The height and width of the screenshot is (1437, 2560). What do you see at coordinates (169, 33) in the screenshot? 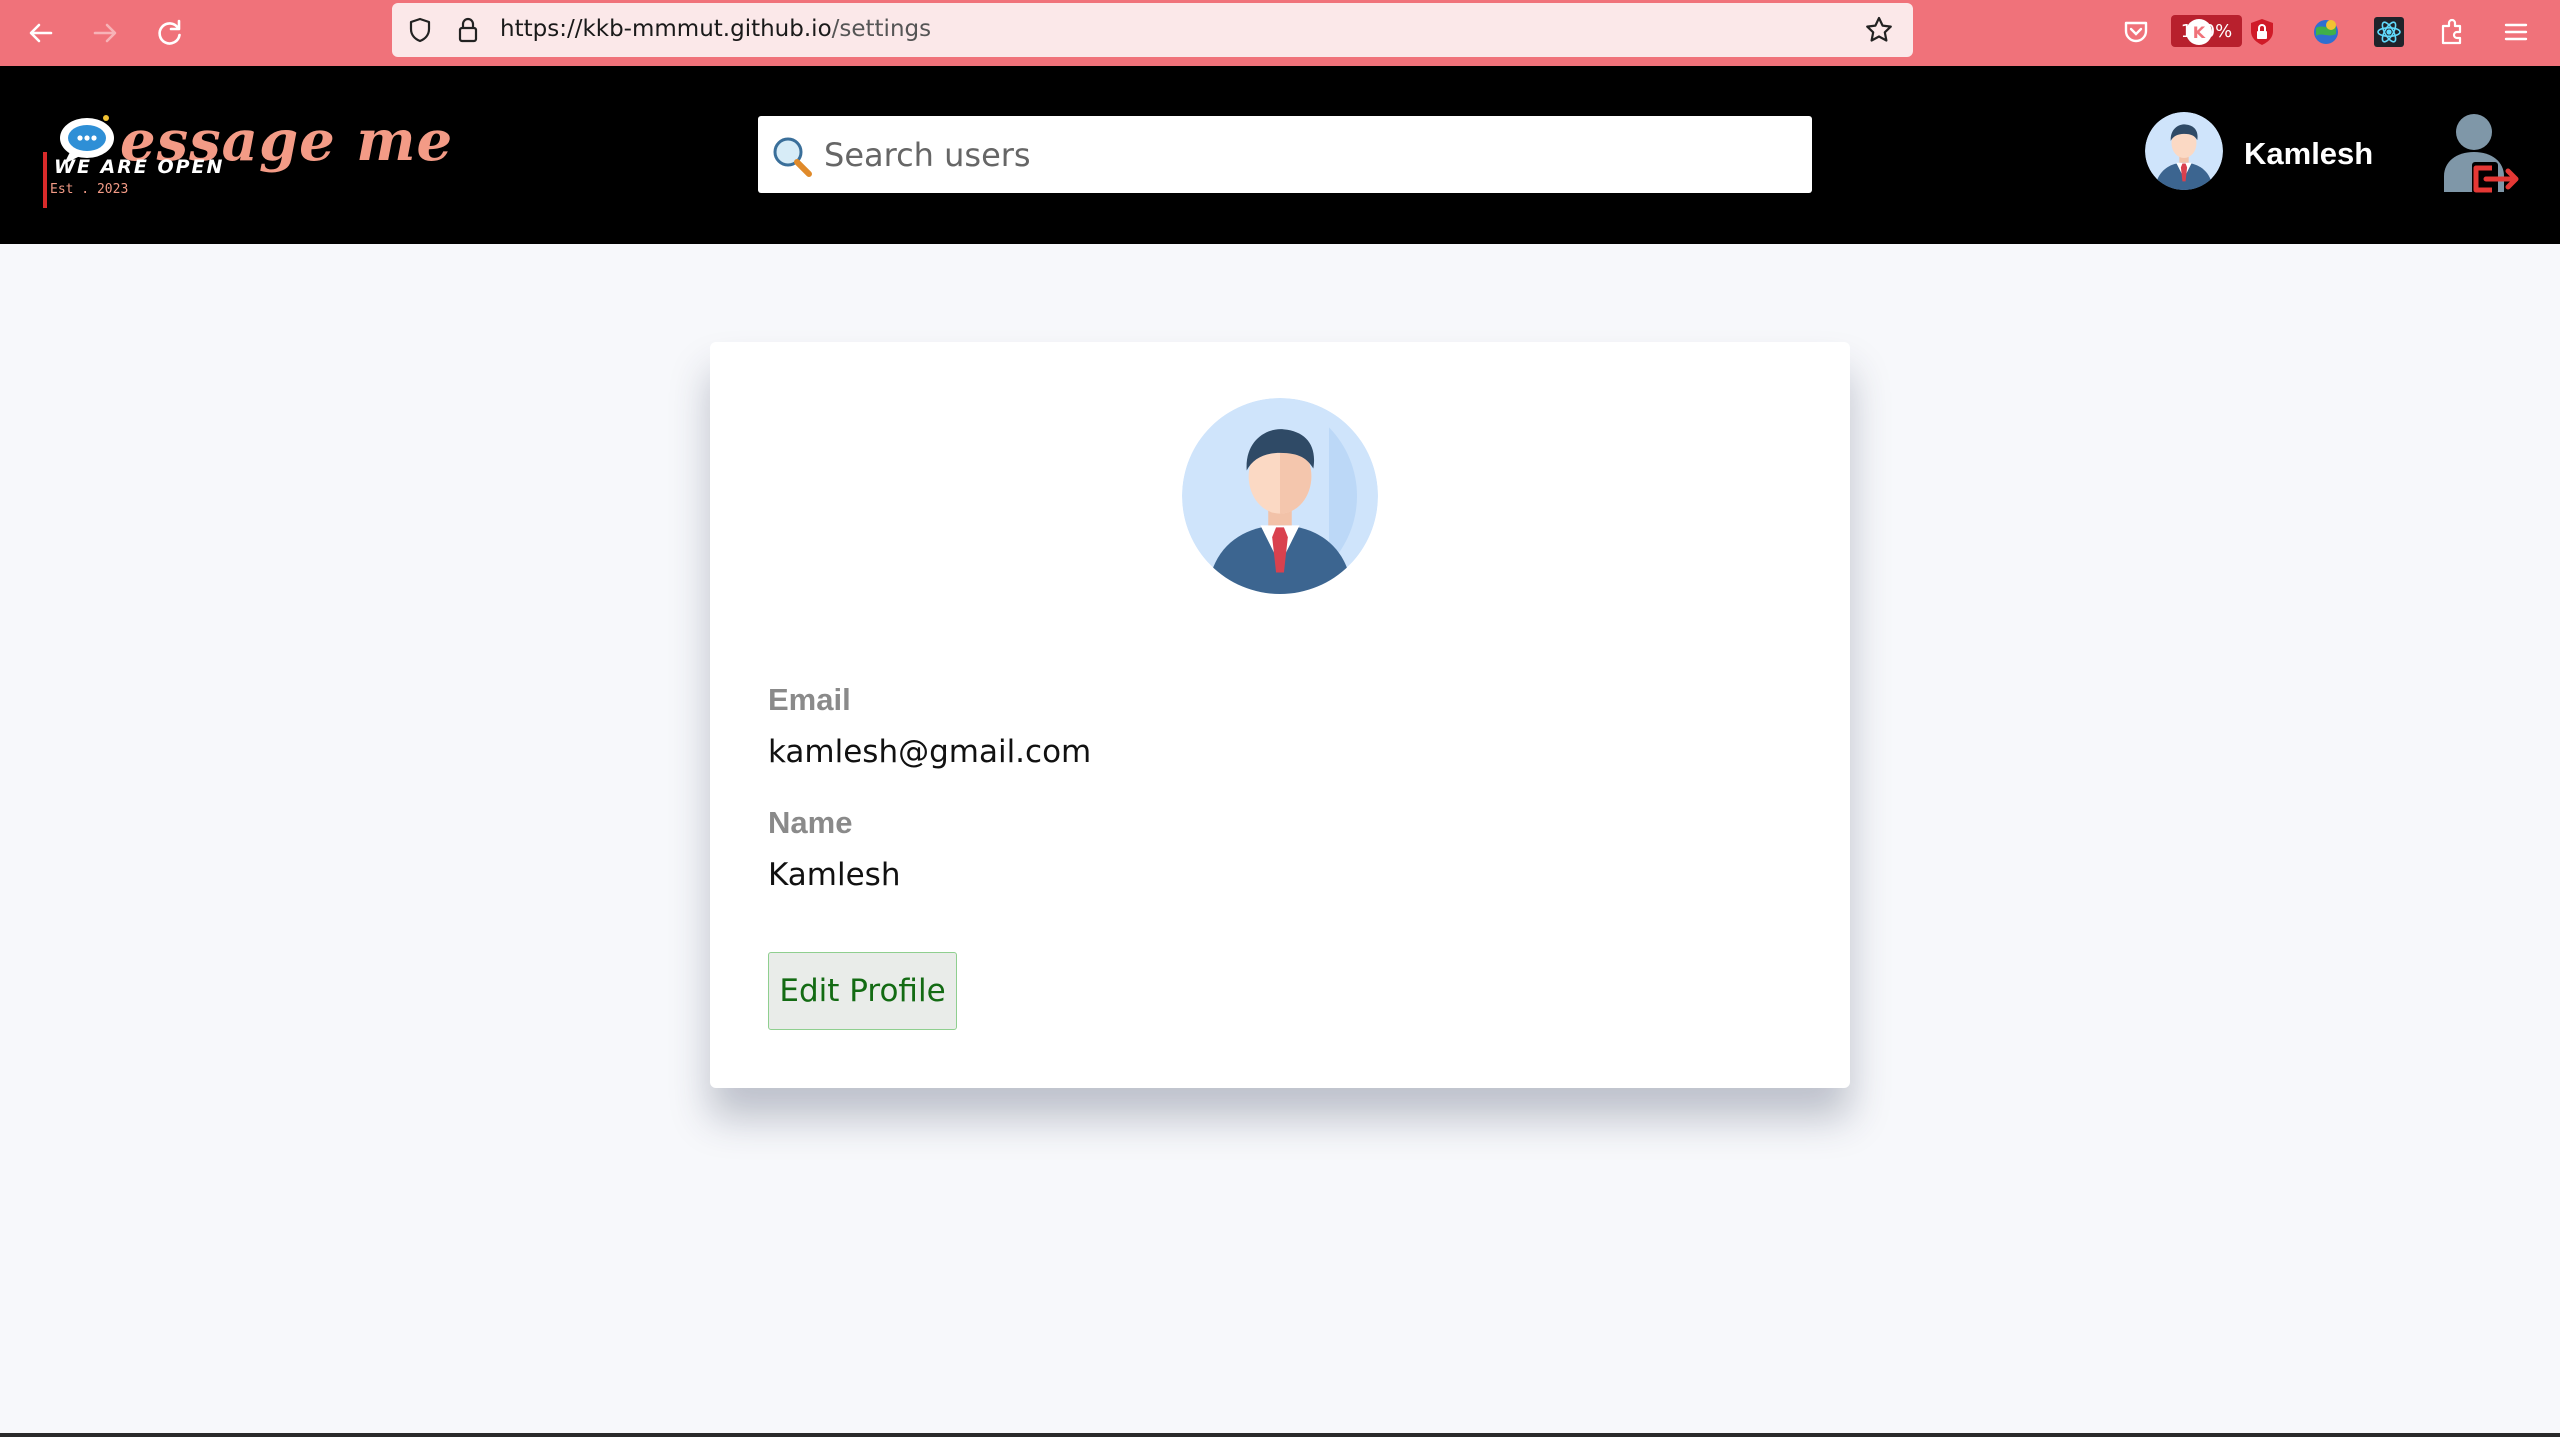
I see `reload-icon` at bounding box center [169, 33].